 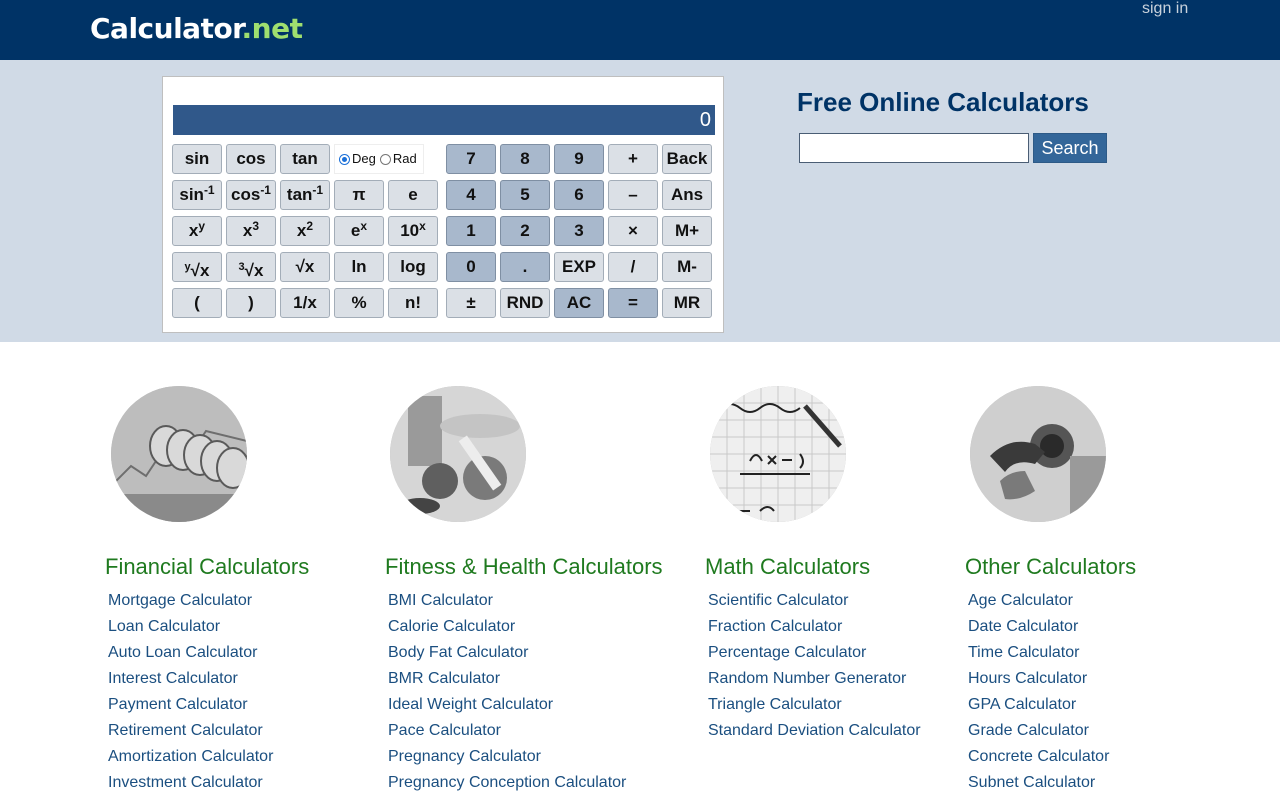 What do you see at coordinates (687, 231) in the screenshot?
I see `key-memory-plus: M+` at bounding box center [687, 231].